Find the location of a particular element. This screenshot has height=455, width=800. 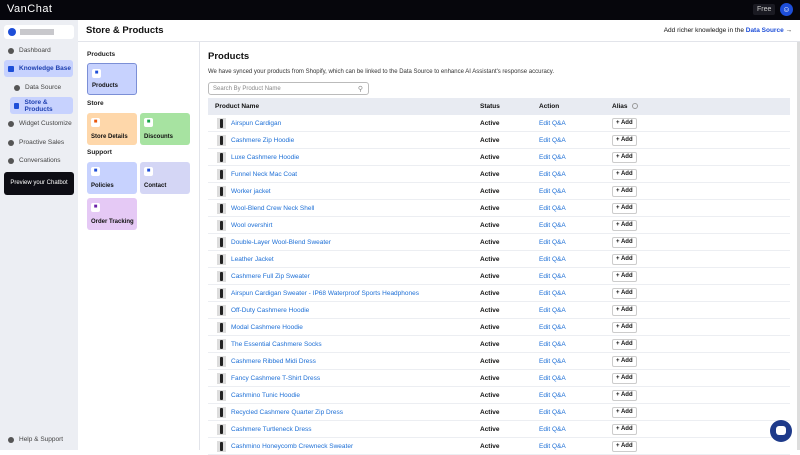

sidebar-item-widget-customize: Widget Customize is located at coordinates (38, 123).